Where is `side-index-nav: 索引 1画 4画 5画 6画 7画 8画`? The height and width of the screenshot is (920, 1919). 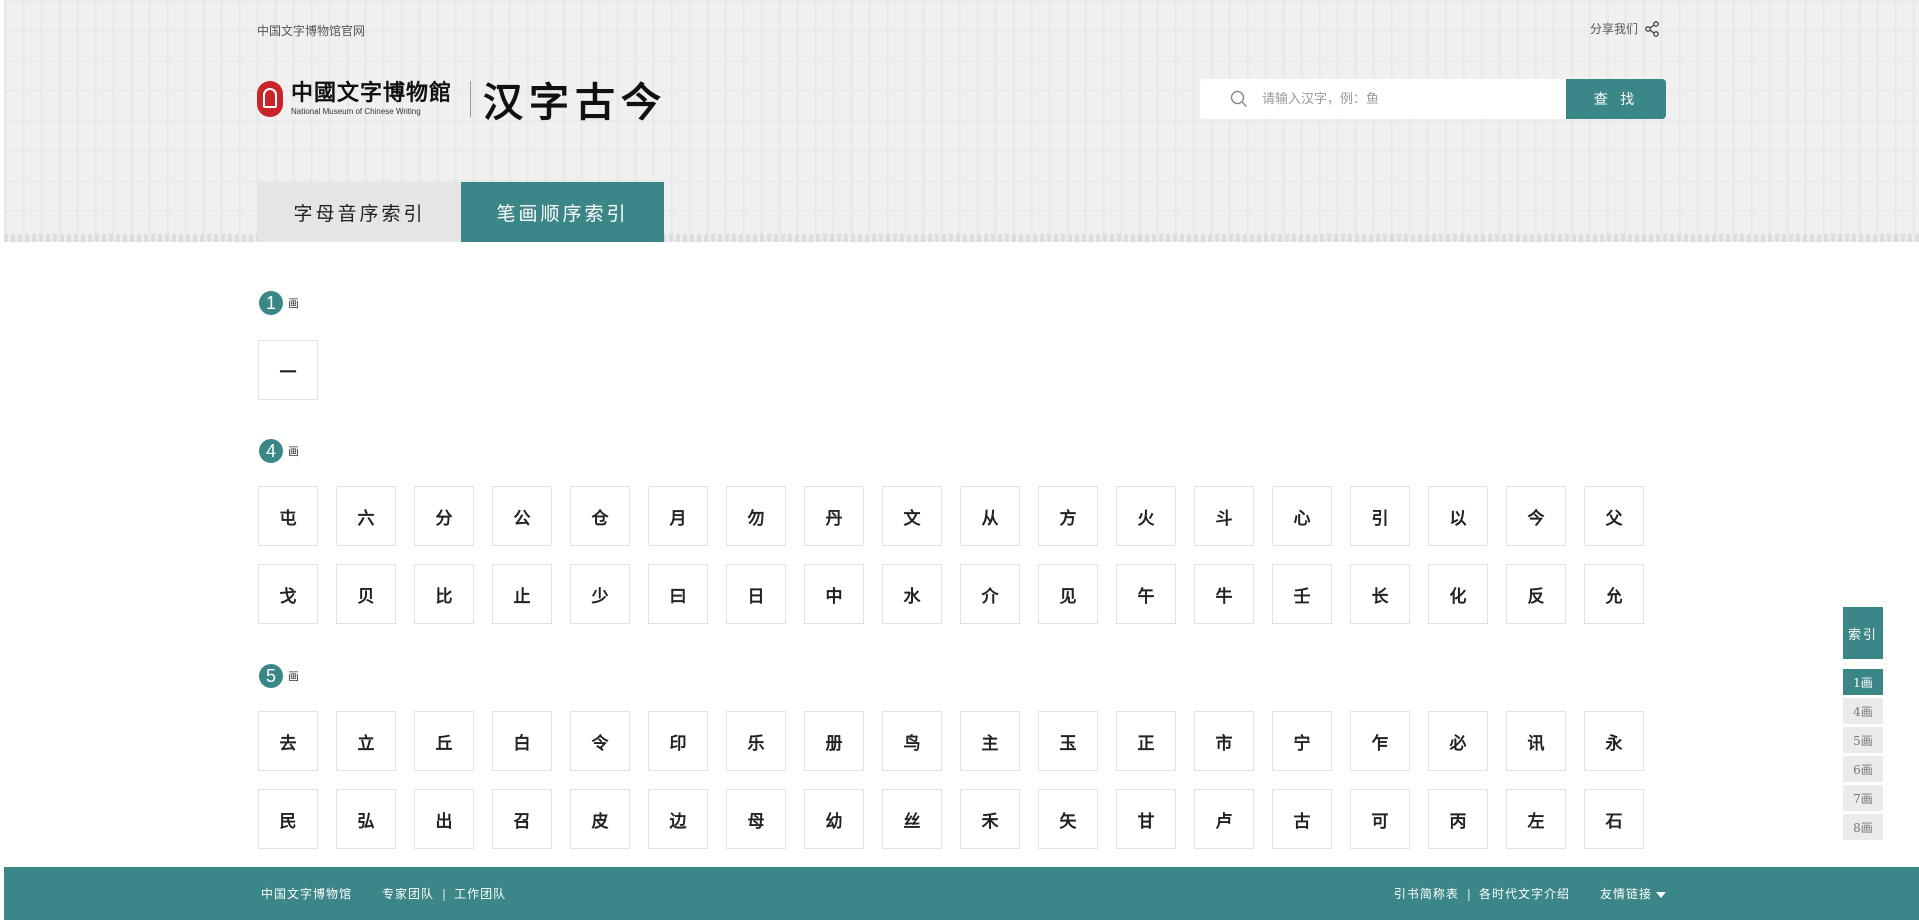 side-index-nav: 索引 1画 4画 5画 6画 7画 8画 is located at coordinates (1863, 725).